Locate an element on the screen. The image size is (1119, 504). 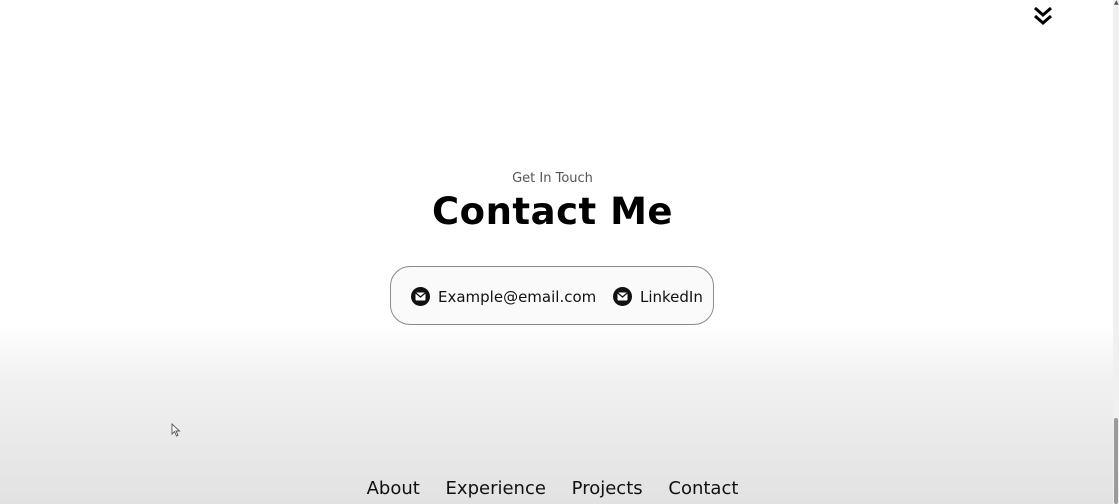
double-chevron-down-icon is located at coordinates (1043, 16).